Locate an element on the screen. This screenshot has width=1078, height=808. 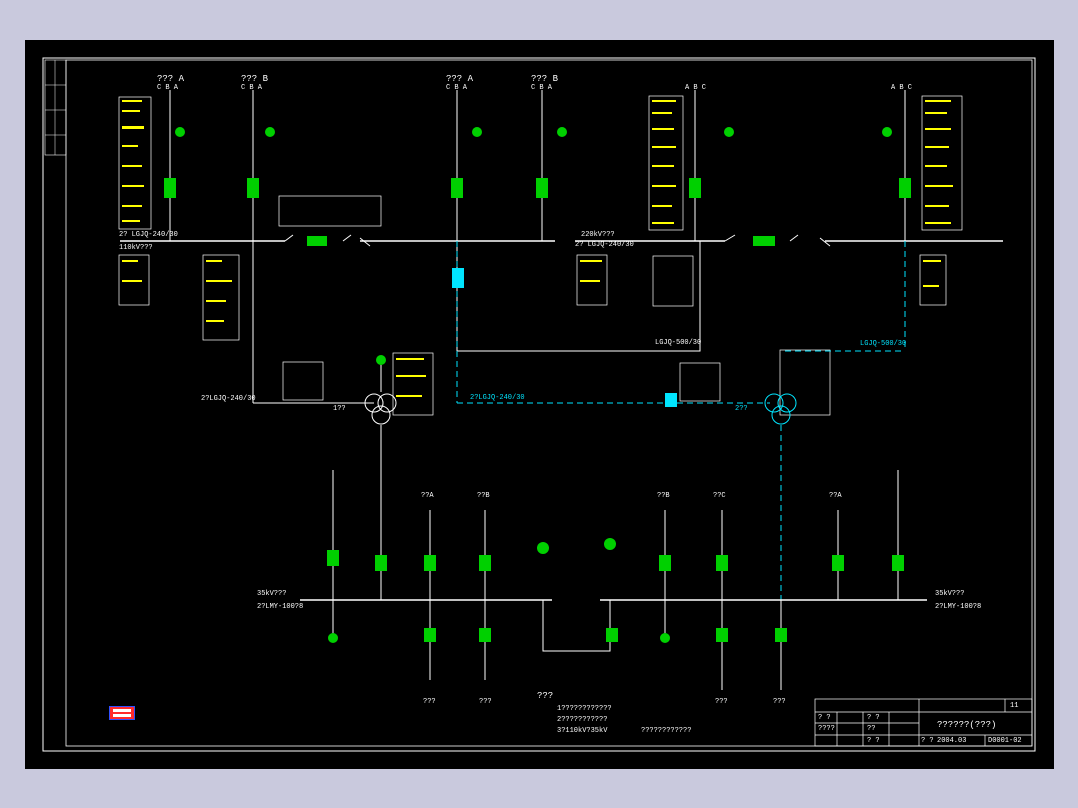
tie-line is located at coordinates (578, 296).